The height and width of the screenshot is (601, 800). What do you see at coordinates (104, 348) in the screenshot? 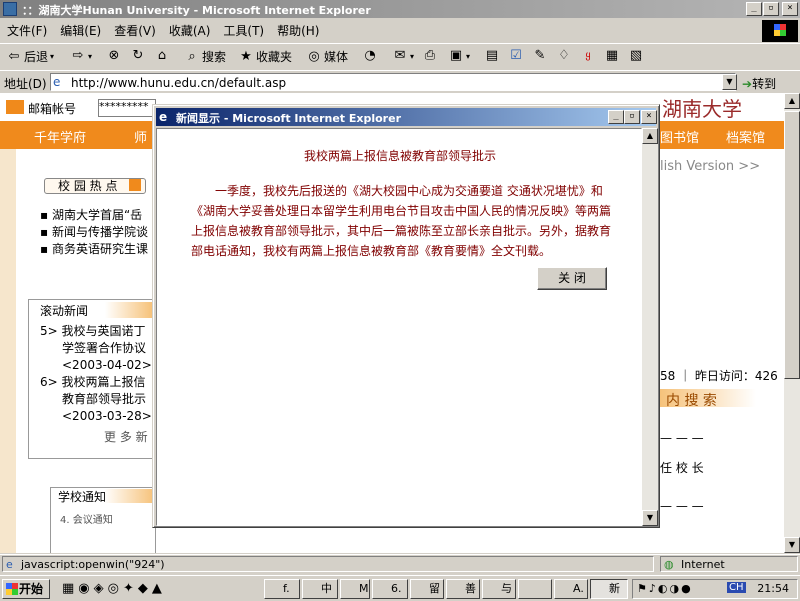
I see `list-item: 学签署合作协议` at bounding box center [104, 348].